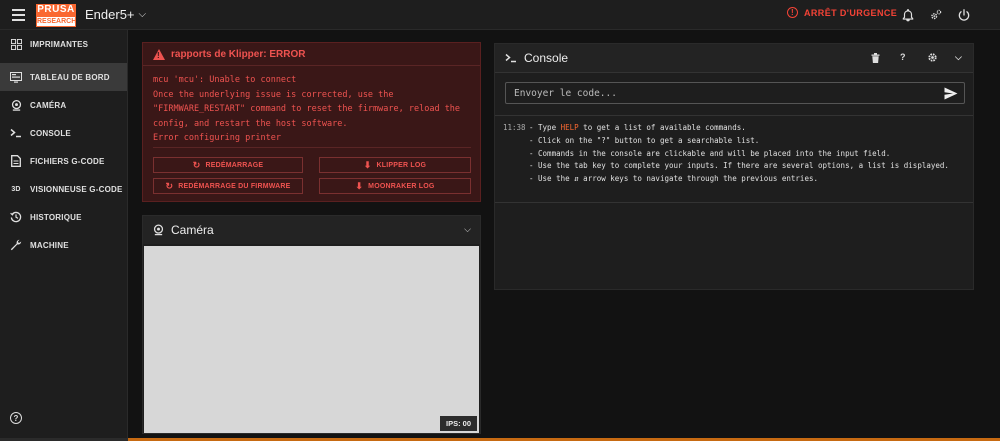 This screenshot has height=441, width=1000. I want to click on logo-text-bottom: RESEARCH, so click(56, 21).